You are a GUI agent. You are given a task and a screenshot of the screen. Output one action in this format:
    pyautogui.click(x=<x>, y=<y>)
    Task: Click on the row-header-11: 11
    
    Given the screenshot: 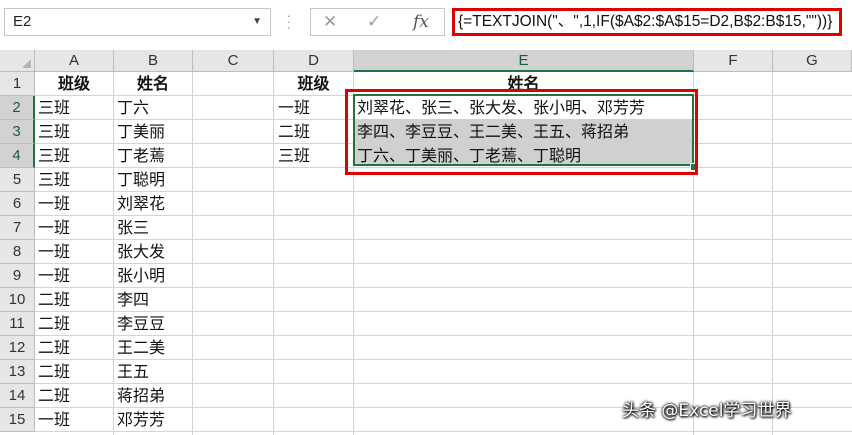 What is the action you would take?
    pyautogui.click(x=17, y=324)
    